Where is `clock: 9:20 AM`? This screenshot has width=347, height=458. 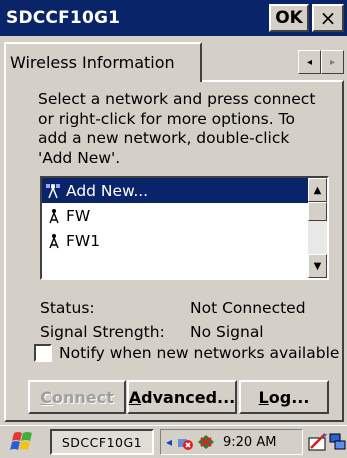 clock: 9:20 AM is located at coordinates (249, 442).